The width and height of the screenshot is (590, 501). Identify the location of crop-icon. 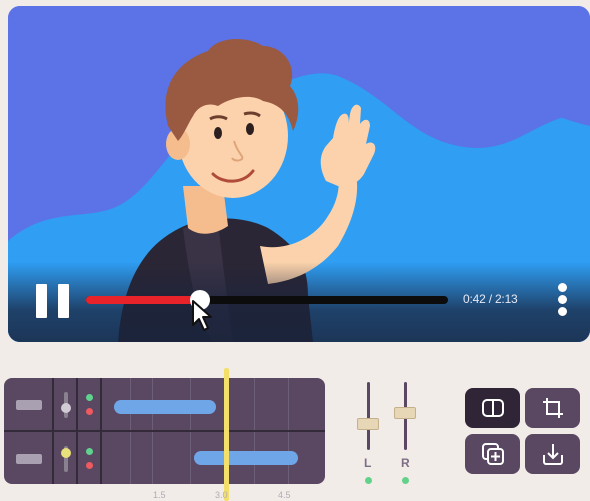
(552, 408).